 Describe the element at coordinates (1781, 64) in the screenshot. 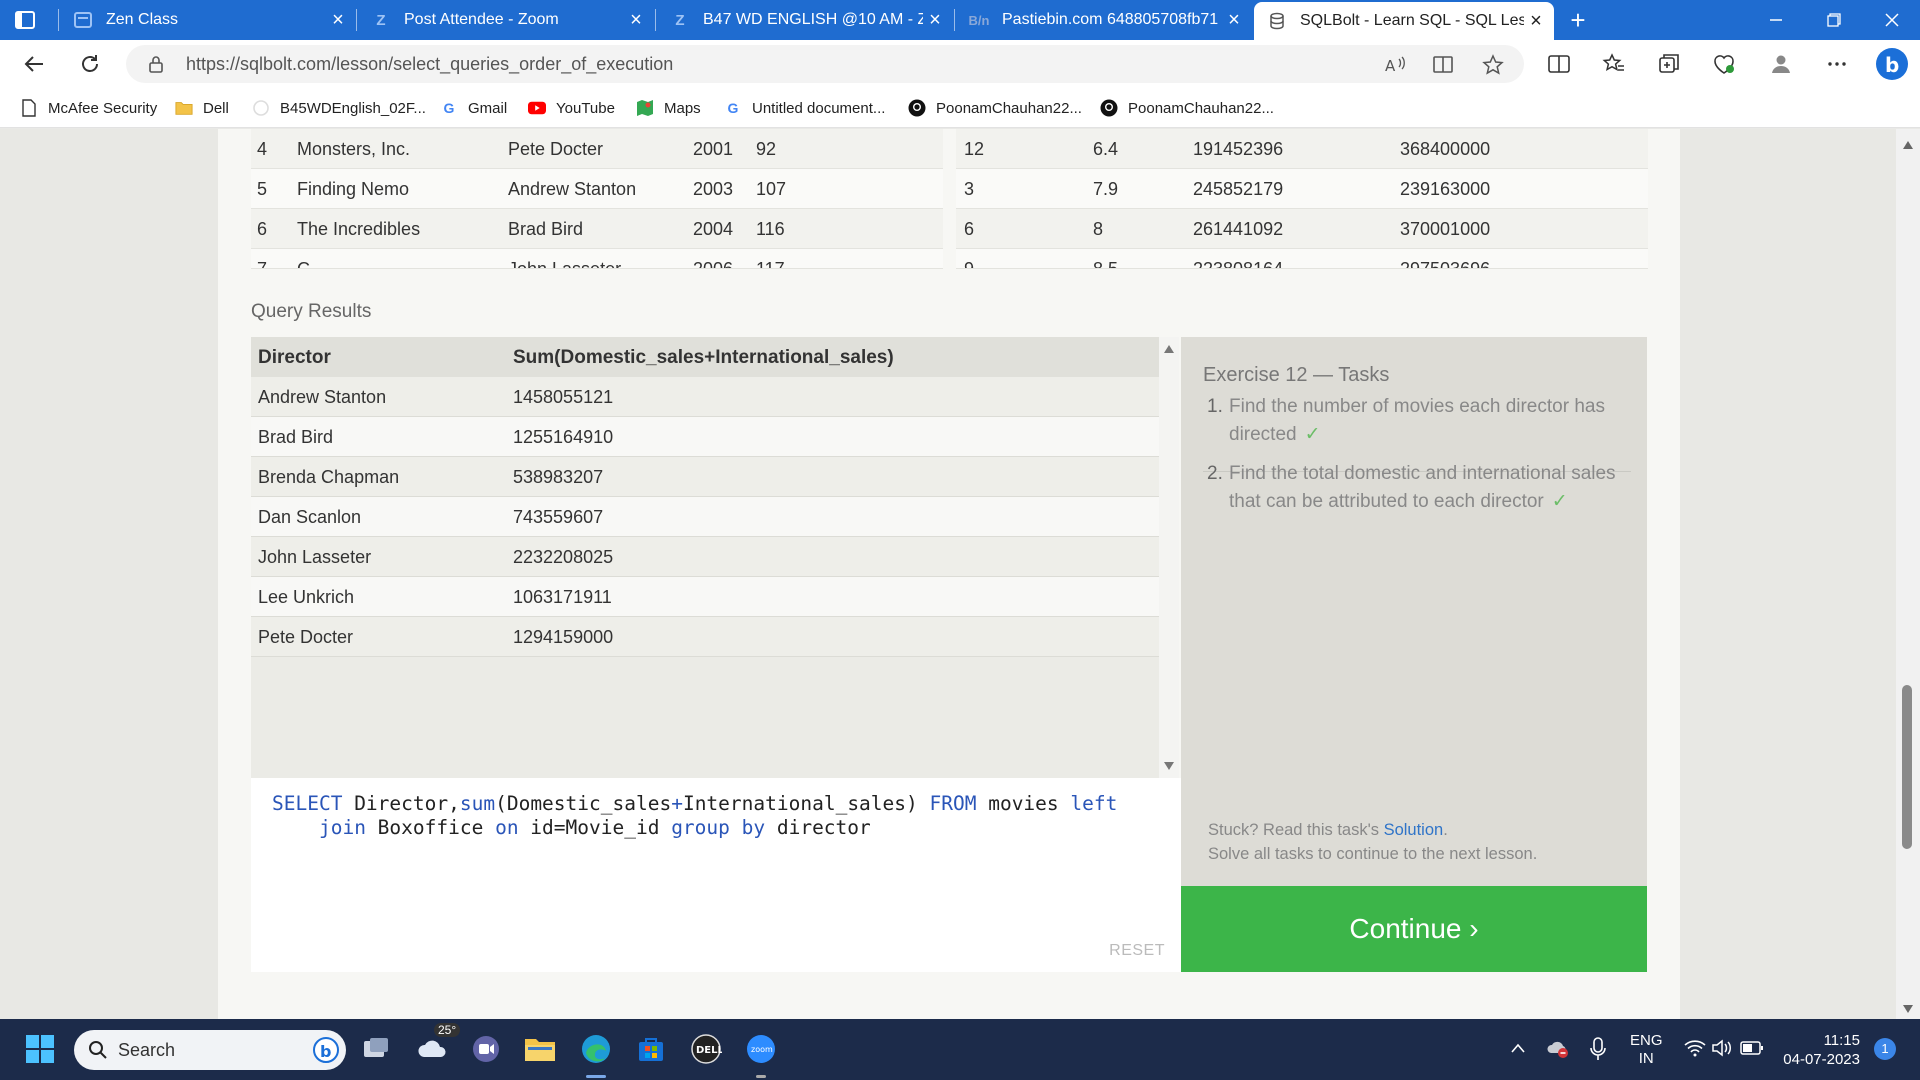

I see `profile-icon` at that location.